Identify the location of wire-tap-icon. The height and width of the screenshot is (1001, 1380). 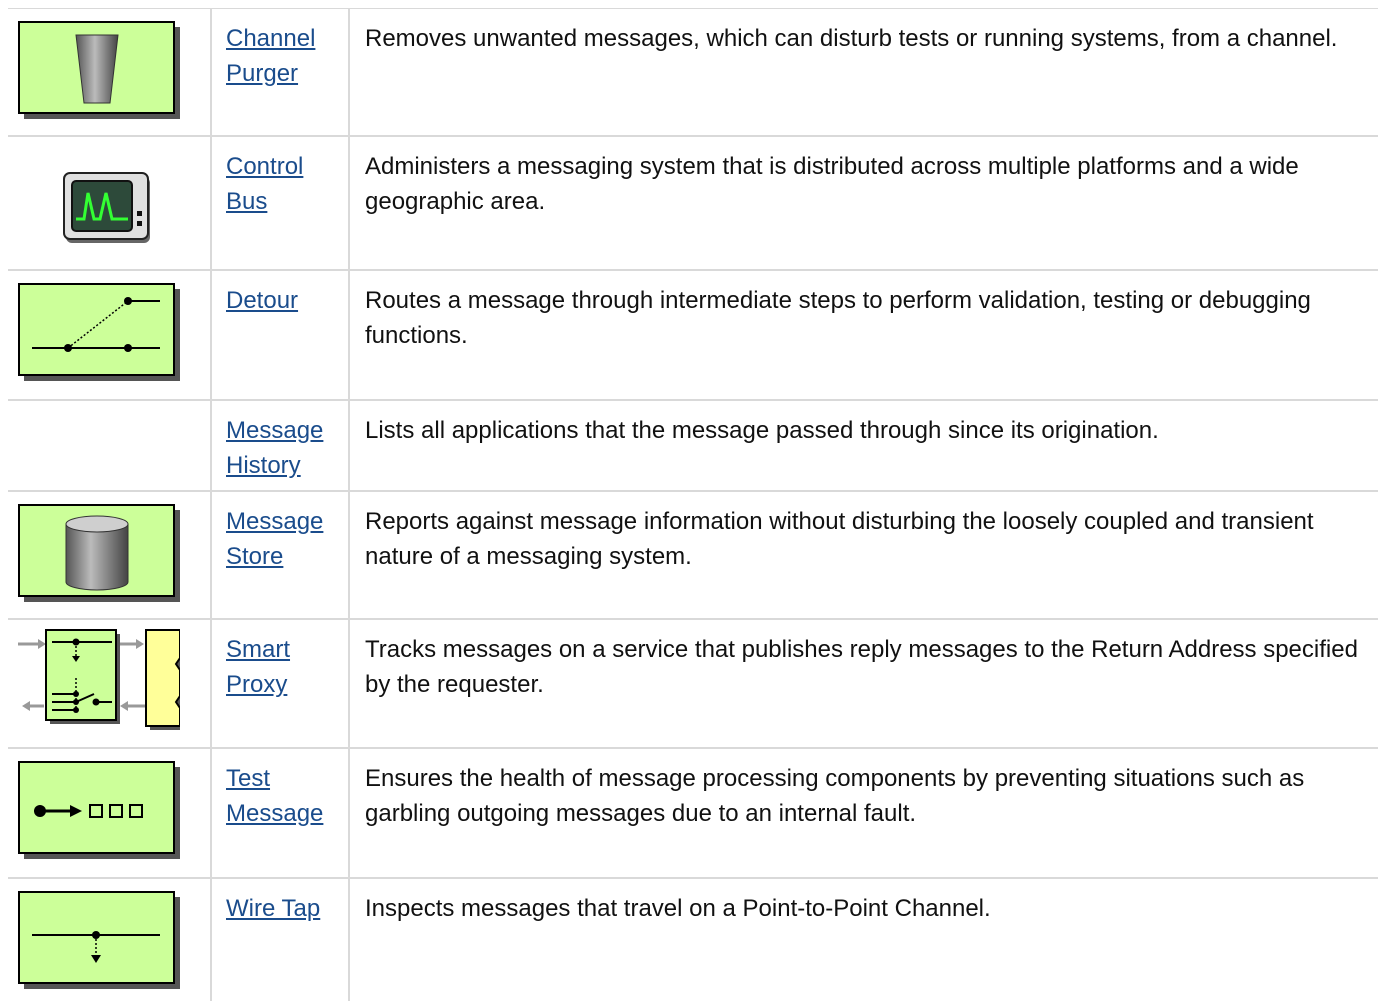
(99, 940).